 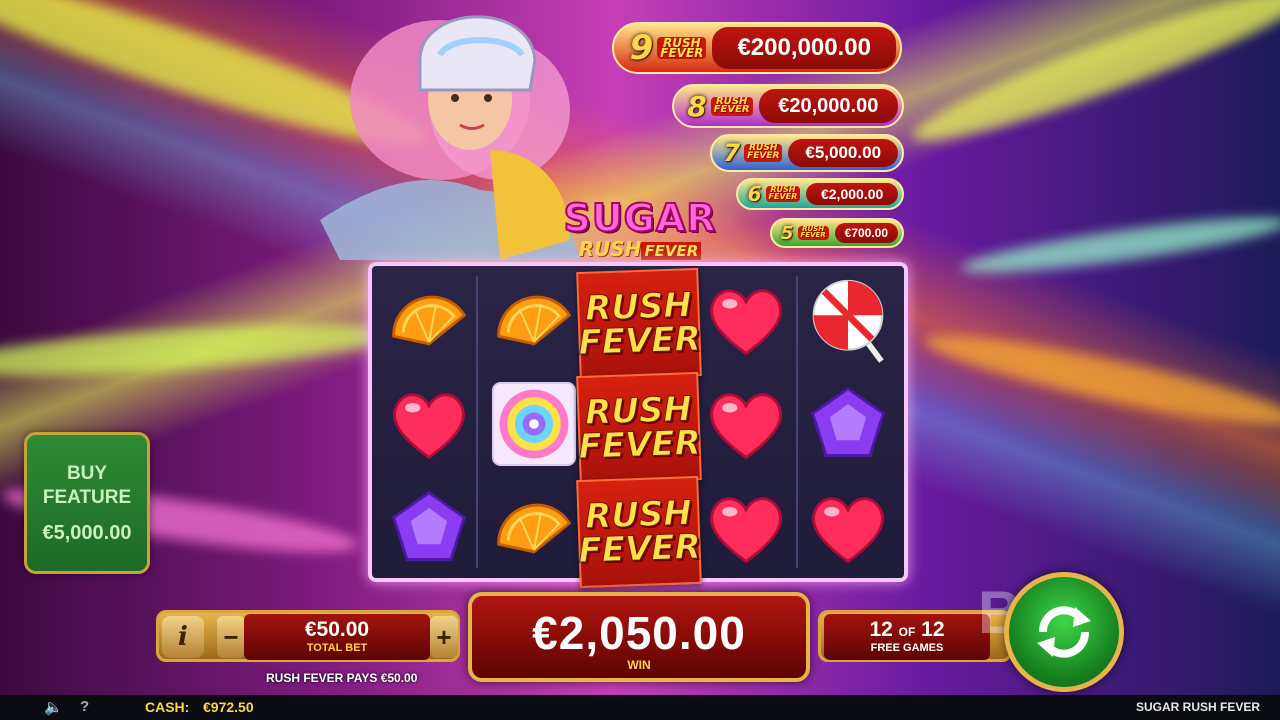 I want to click on free-games-total: 12, so click(x=933, y=629).